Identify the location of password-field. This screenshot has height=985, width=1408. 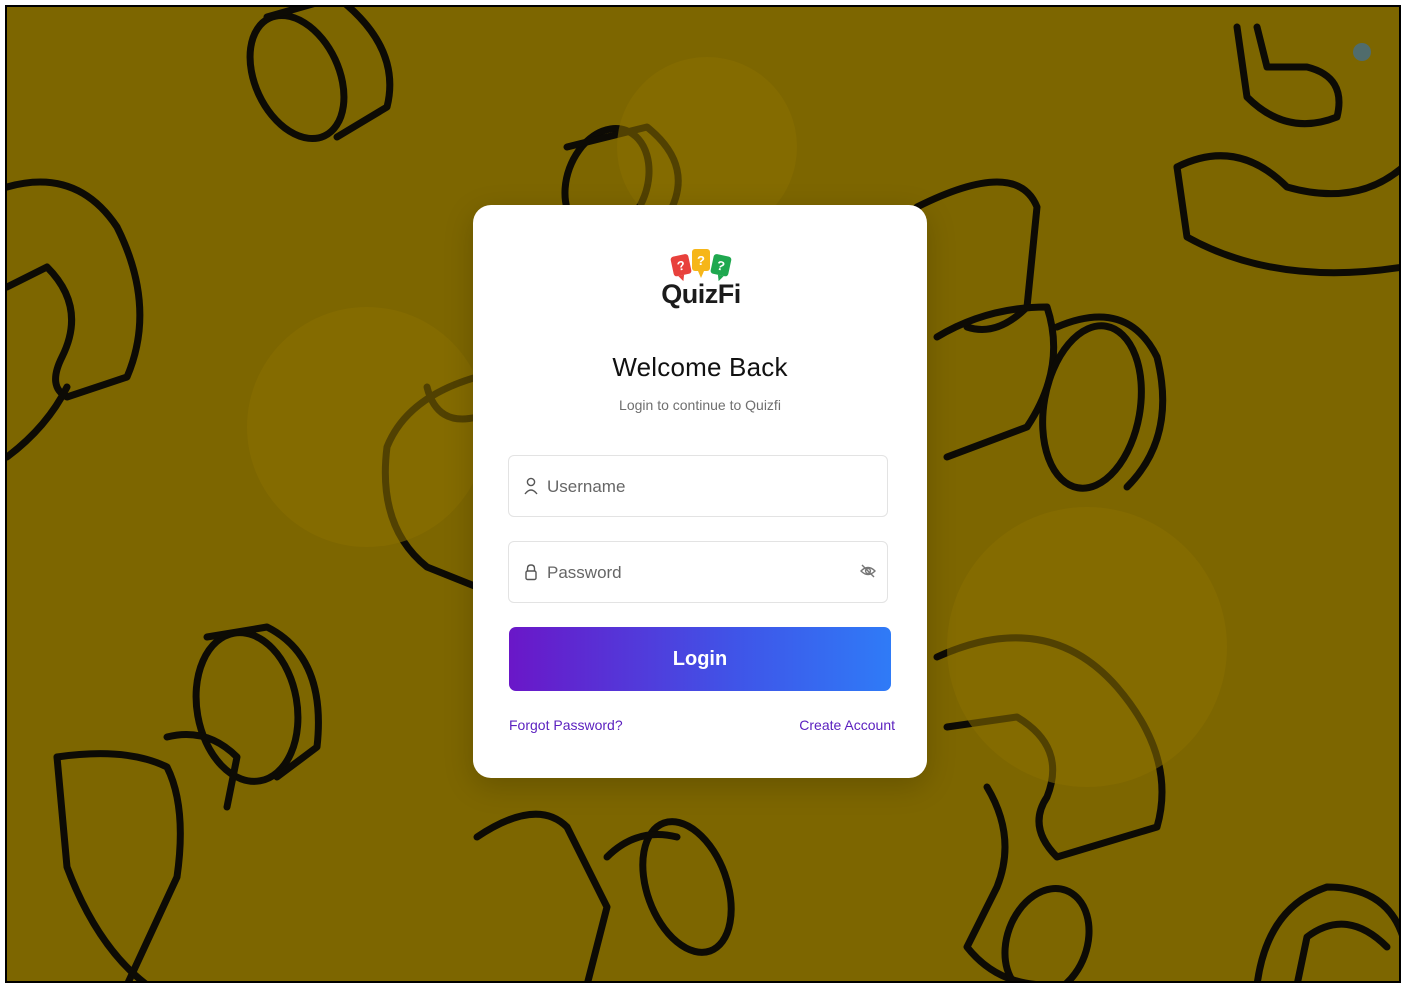
(698, 572).